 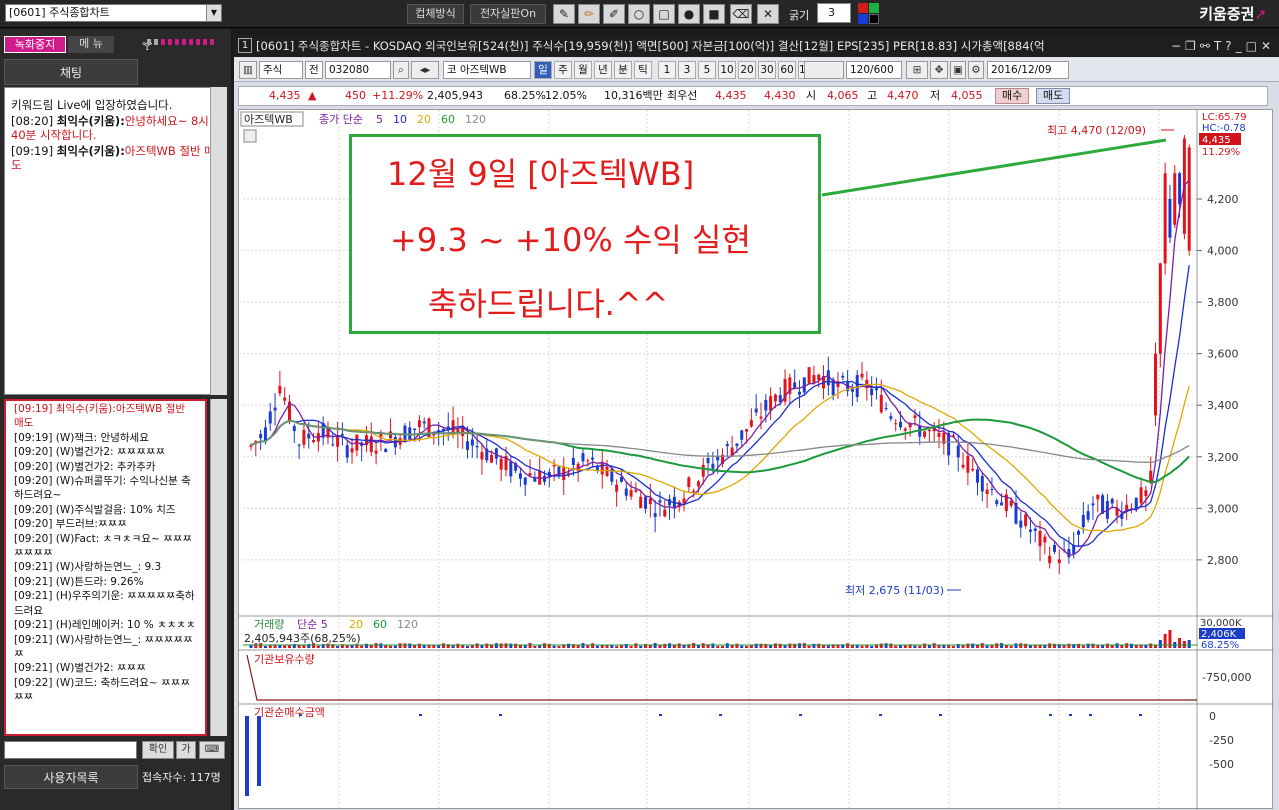 What do you see at coordinates (186, 750) in the screenshot?
I see `font-button: 가` at bounding box center [186, 750].